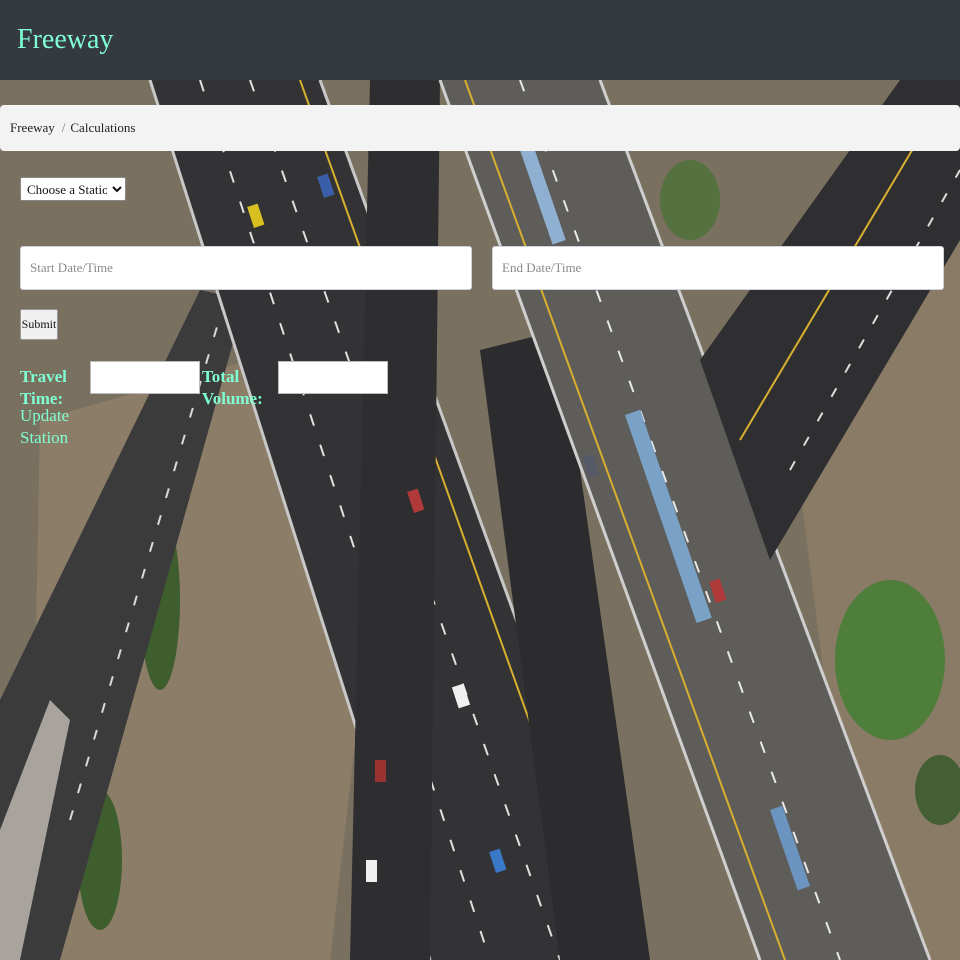 The width and height of the screenshot is (960, 960). Describe the element at coordinates (65, 40) in the screenshot. I see `brand-logo-link: Freeway` at that location.